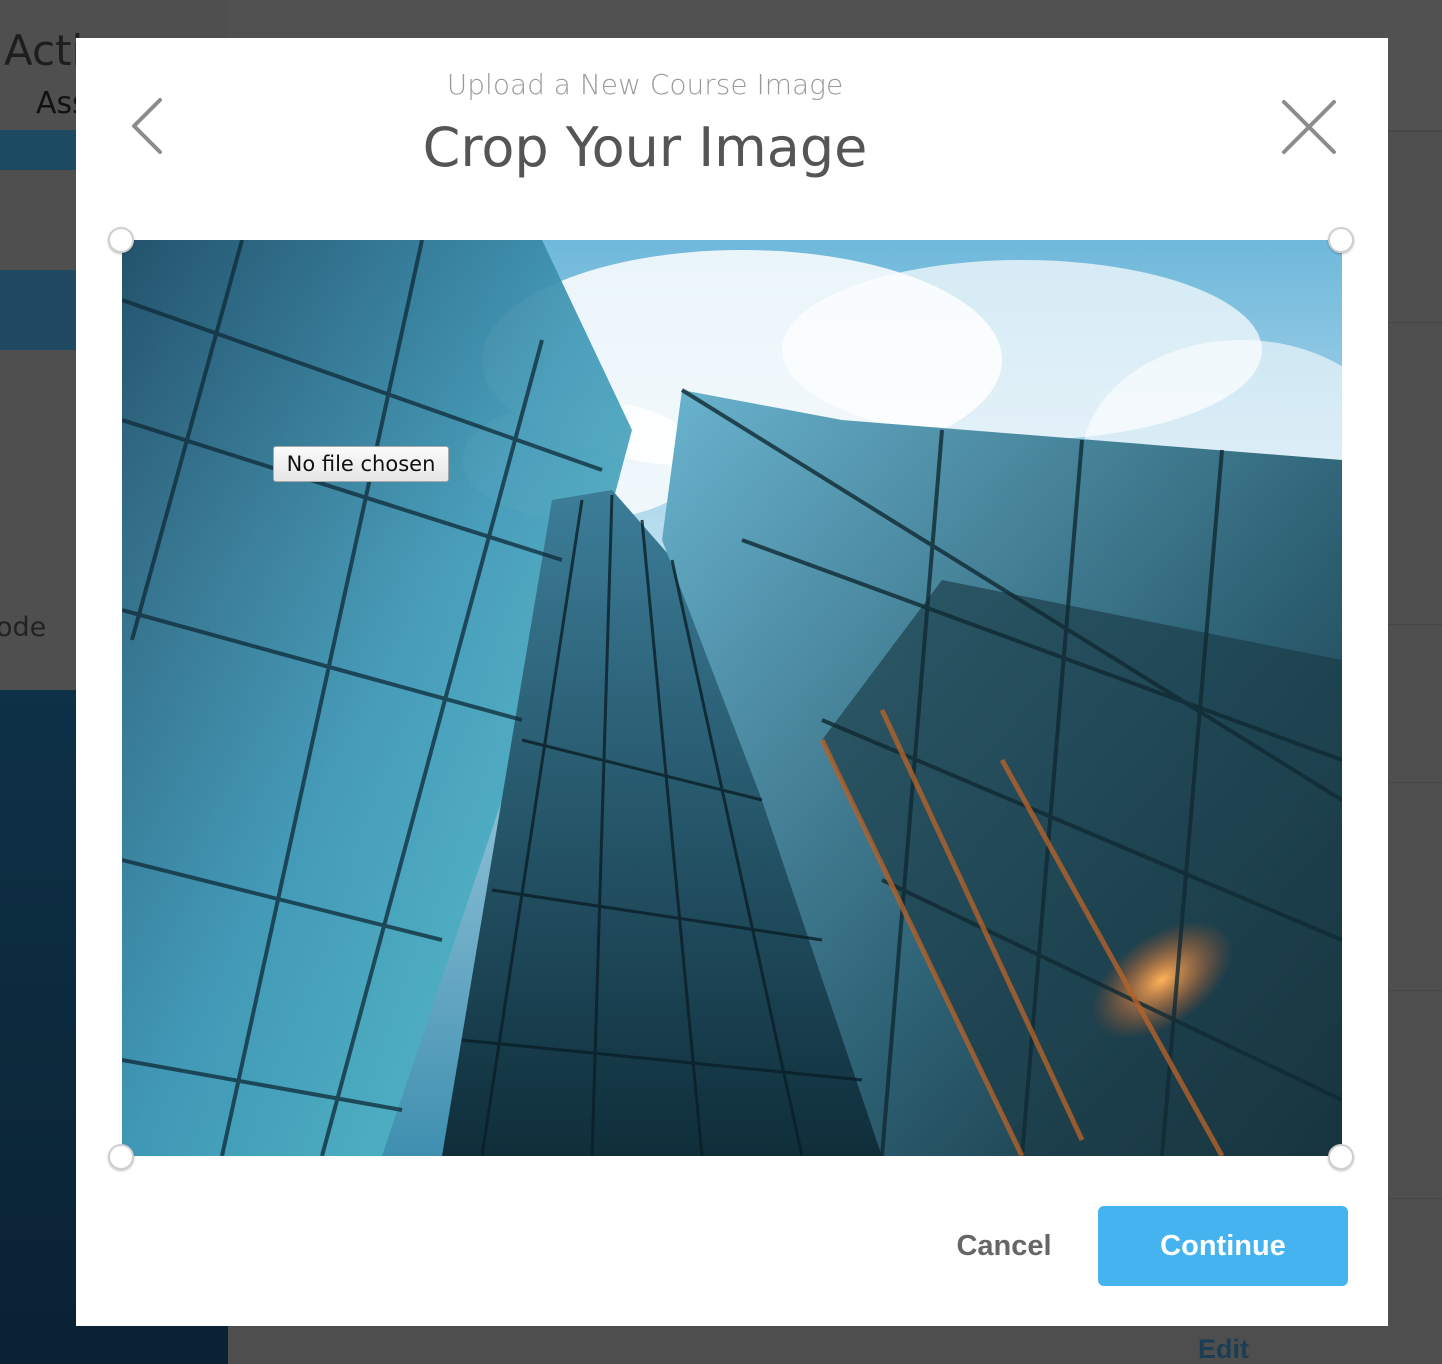 This screenshot has height=1364, width=1442. Describe the element at coordinates (645, 147) in the screenshot. I see `modal-title: Crop Your Image` at that location.